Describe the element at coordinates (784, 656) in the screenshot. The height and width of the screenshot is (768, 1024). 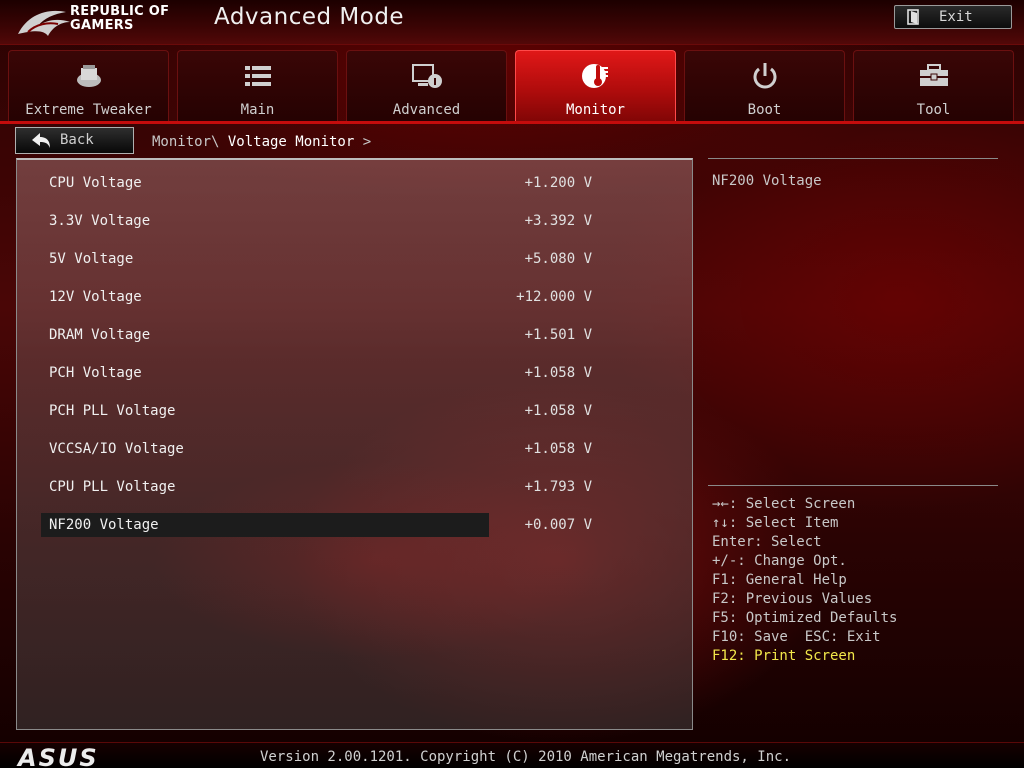
I see `key-hint-print-screen: F12: Print Screen` at that location.